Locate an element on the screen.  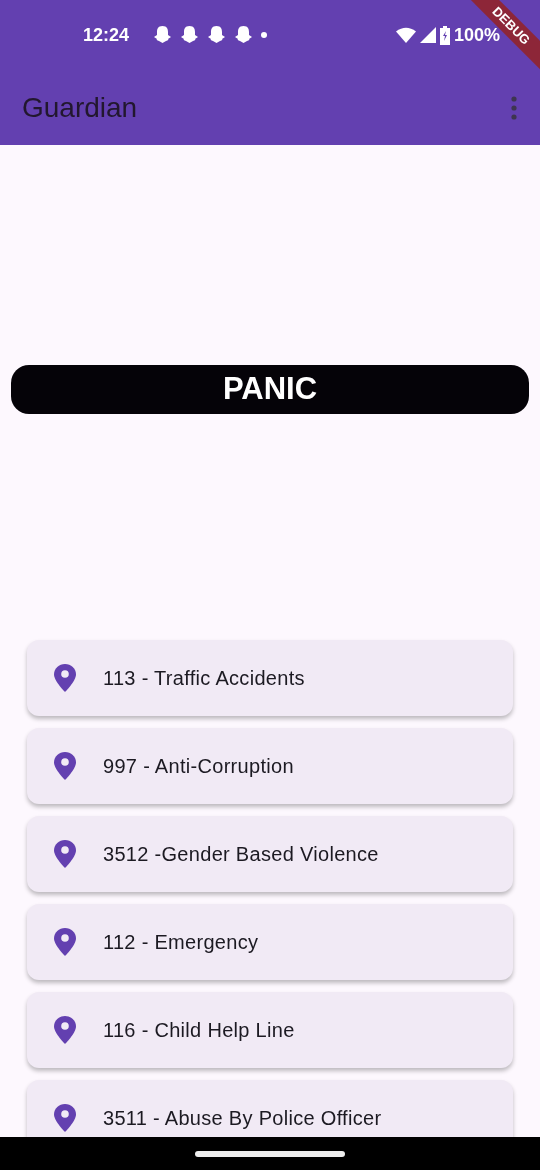
panic-button: PANIC is located at coordinates (270, 389).